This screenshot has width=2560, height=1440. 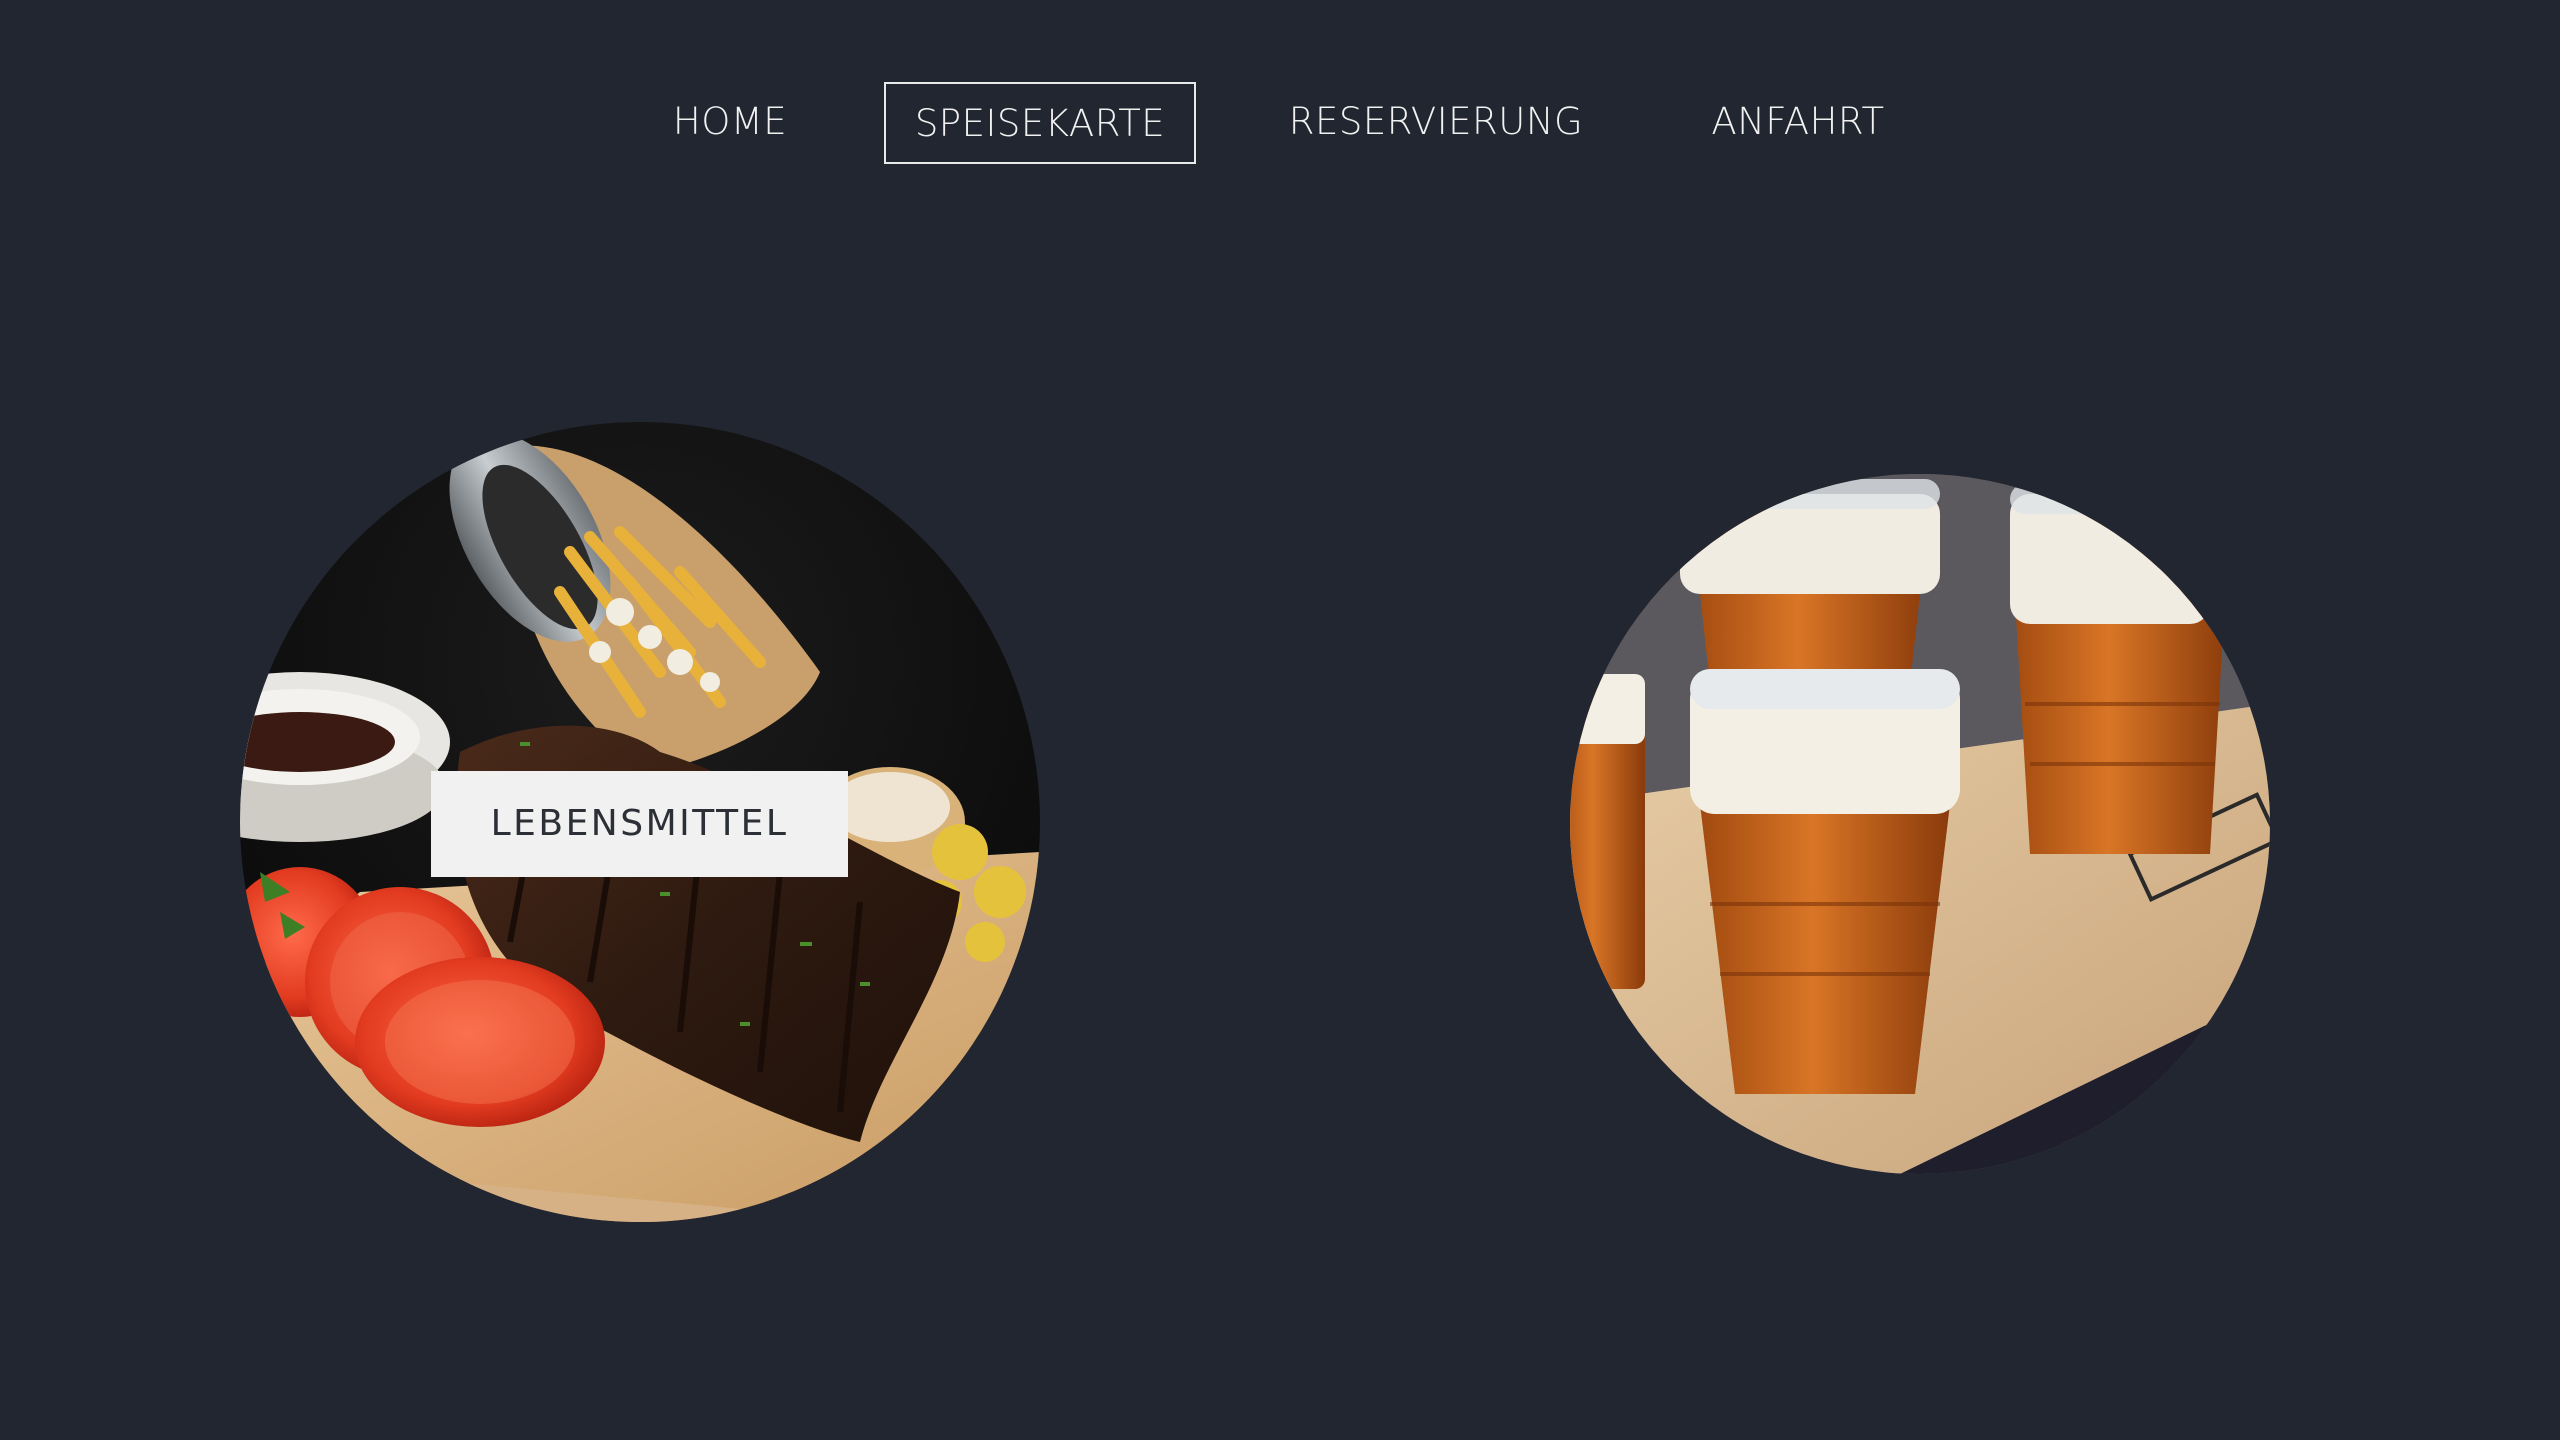 I want to click on drinks-category-tile, so click(x=1920, y=824).